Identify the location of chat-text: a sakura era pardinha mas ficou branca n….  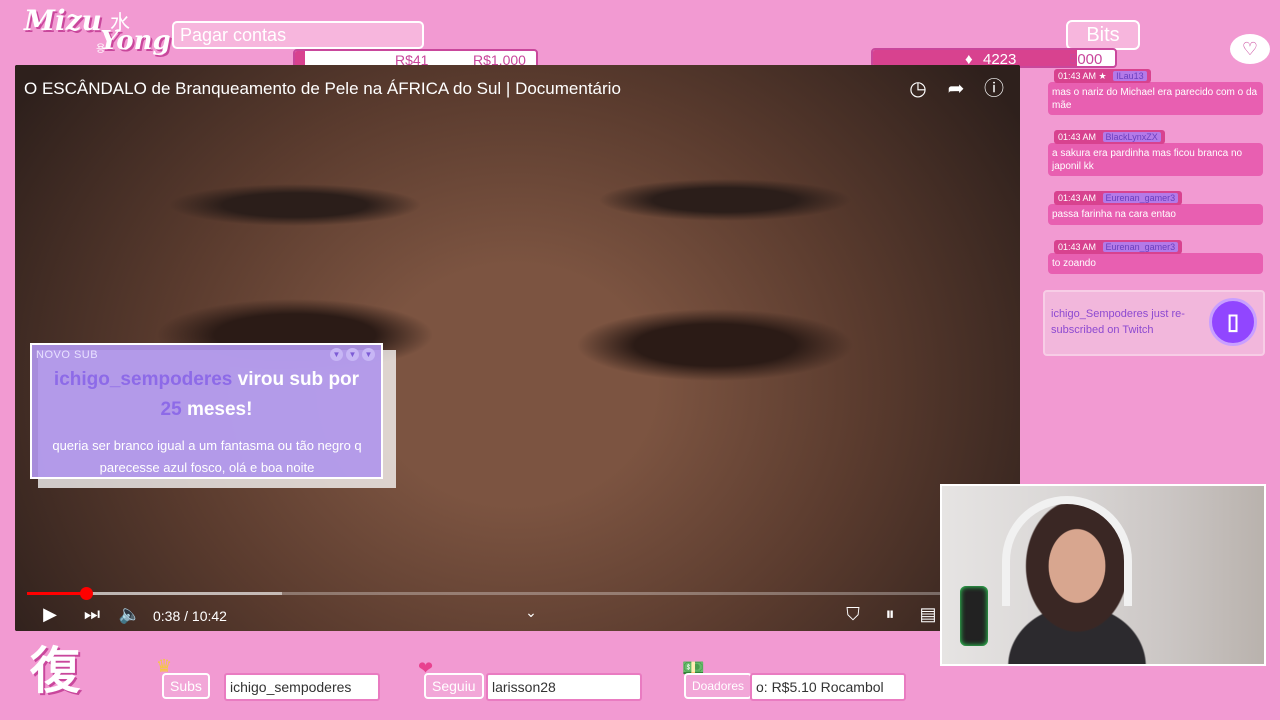
(1155, 159).